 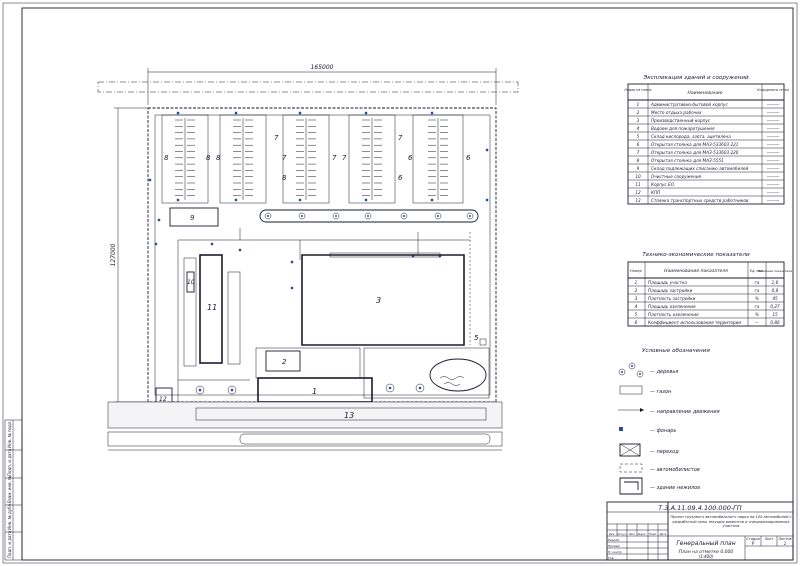 What do you see at coordinates (284, 158) in the screenshot?
I see `parking-label-7b: 7` at bounding box center [284, 158].